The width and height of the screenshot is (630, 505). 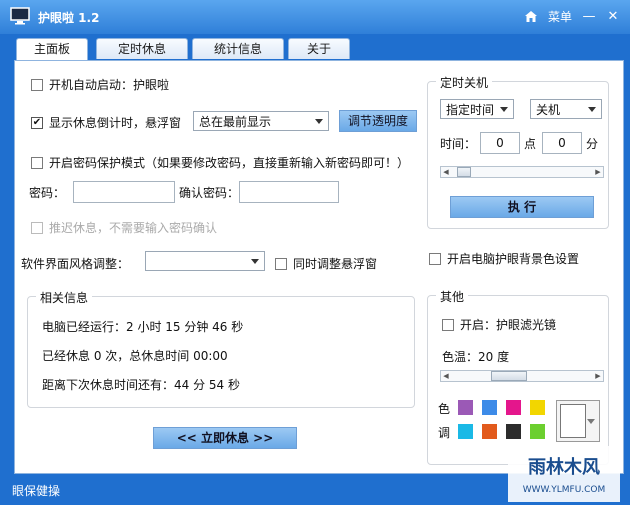 What do you see at coordinates (205, 261) in the screenshot?
I see `style-select` at bounding box center [205, 261].